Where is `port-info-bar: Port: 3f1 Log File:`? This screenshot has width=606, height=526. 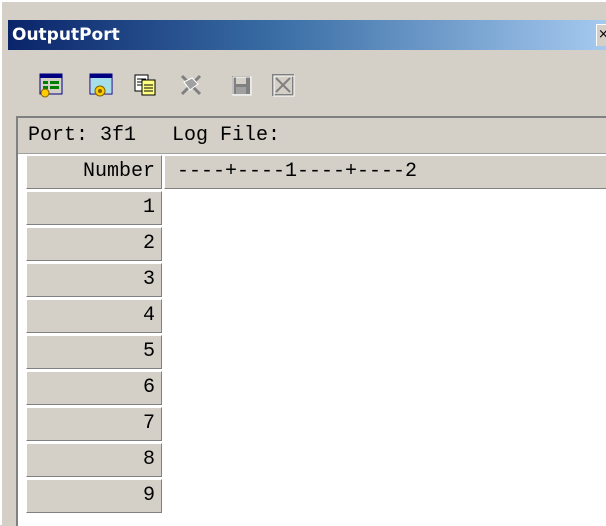 port-info-bar: Port: 3f1 Log File: is located at coordinates (312, 136).